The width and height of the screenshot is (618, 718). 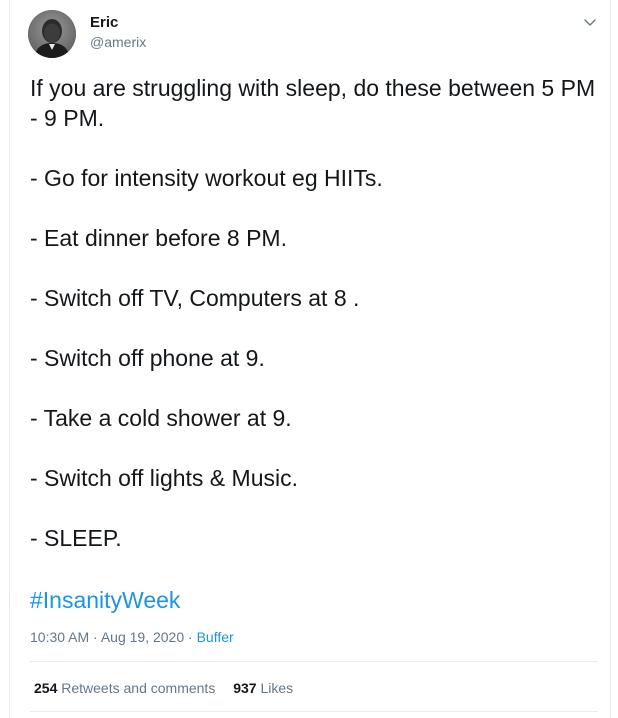 What do you see at coordinates (158, 238) in the screenshot?
I see `tweet-line: - Eat dinner before 8 PM.` at bounding box center [158, 238].